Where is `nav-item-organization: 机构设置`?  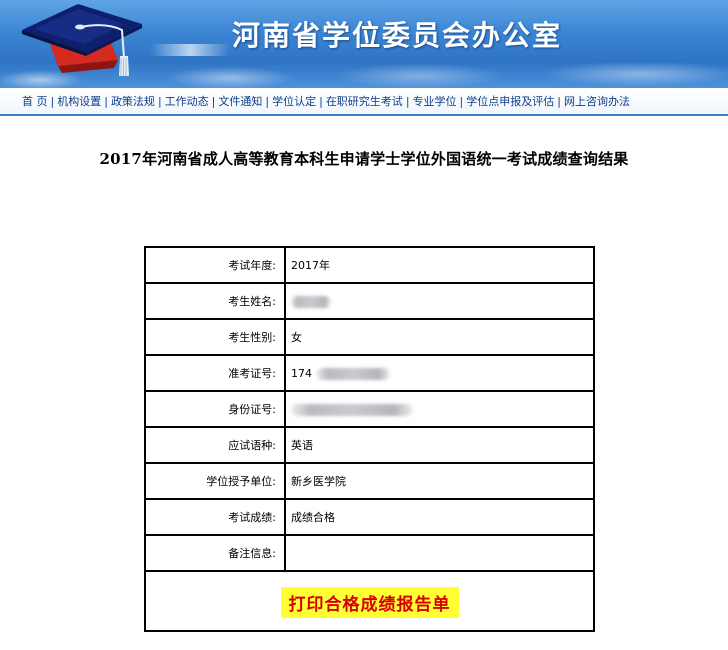
nav-item-organization: 机构设置 is located at coordinates (79, 101).